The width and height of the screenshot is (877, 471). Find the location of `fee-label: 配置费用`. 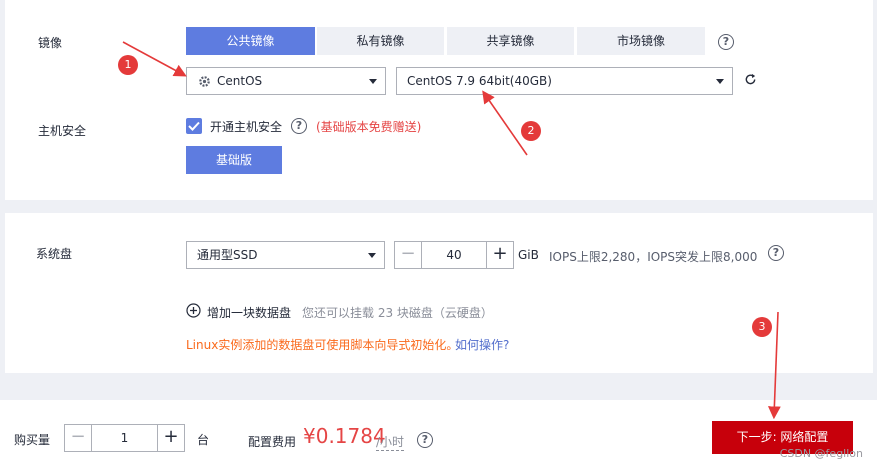

fee-label: 配置费用 is located at coordinates (272, 442).